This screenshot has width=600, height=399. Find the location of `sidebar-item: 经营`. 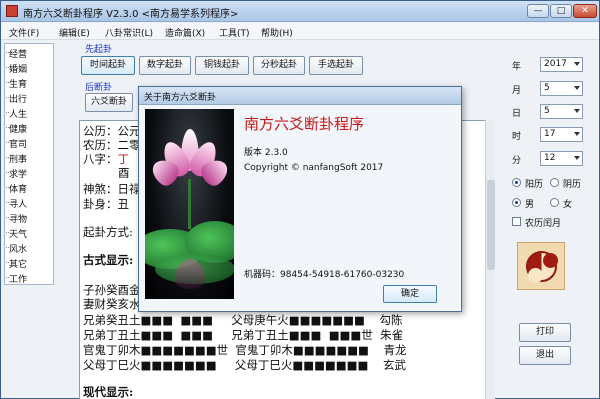

sidebar-item: 经营 is located at coordinates (16, 53).